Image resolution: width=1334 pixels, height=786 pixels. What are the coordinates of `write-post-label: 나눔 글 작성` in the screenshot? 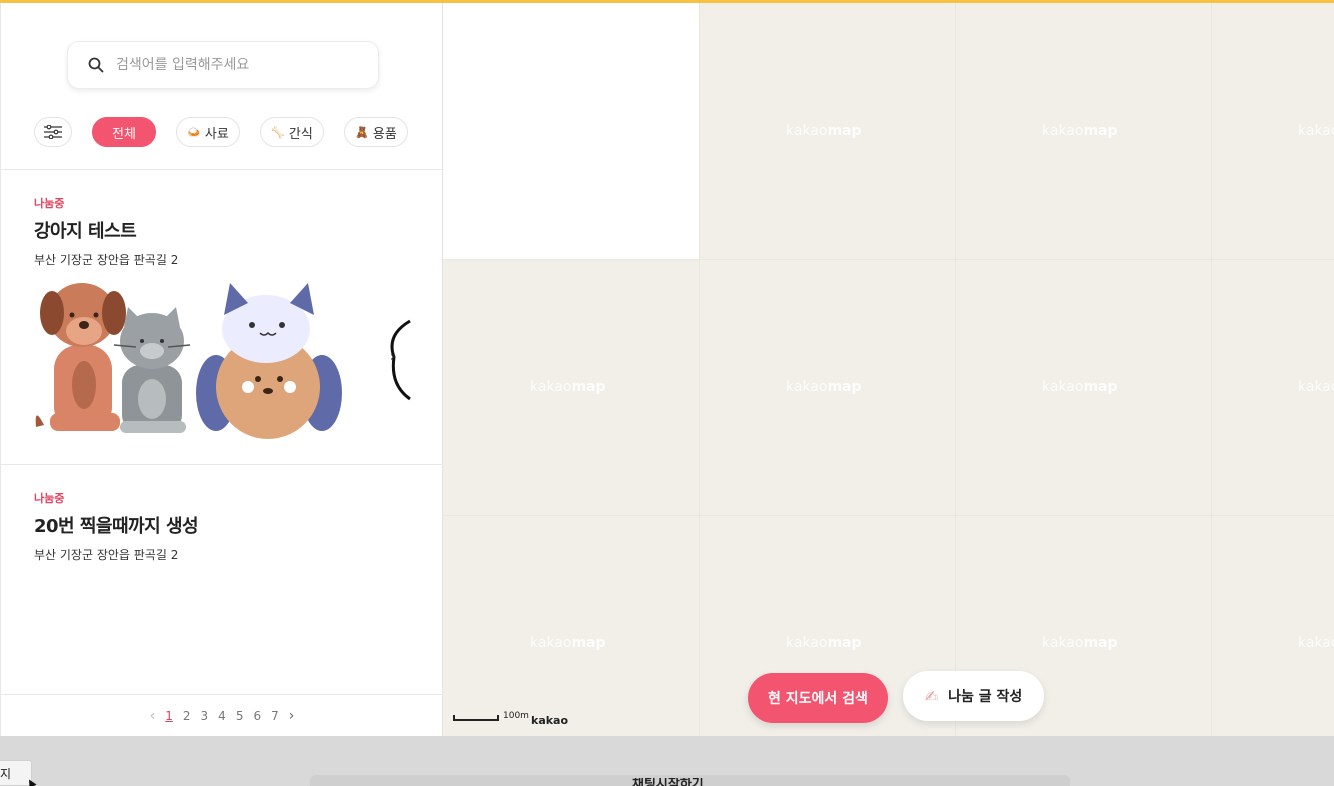 It's located at (985, 697).